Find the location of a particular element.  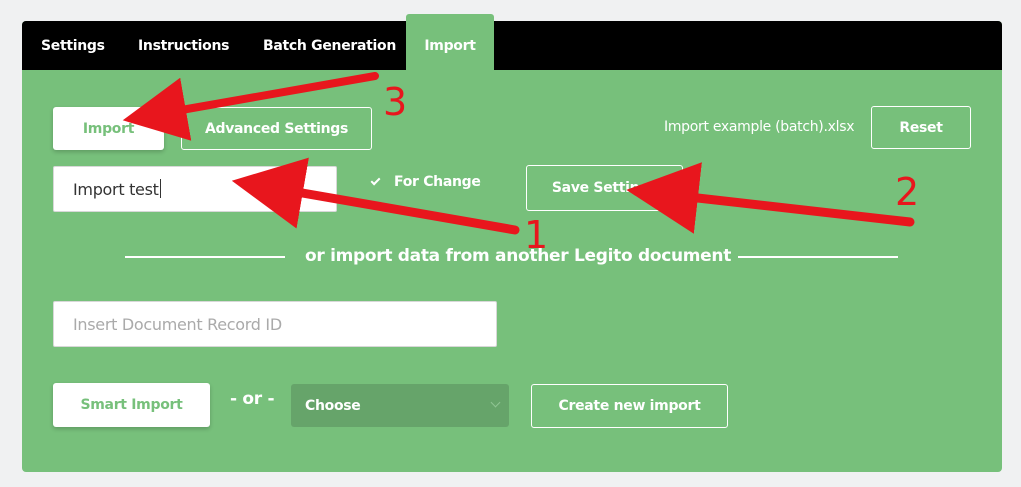

annotation-label-2: 2 is located at coordinates (907, 192).